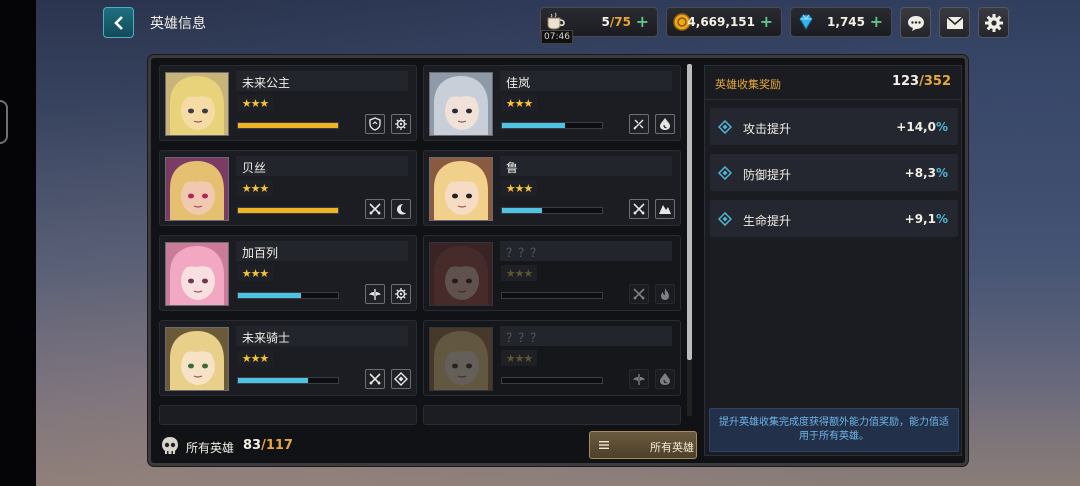  Describe the element at coordinates (210, 448) in the screenshot. I see `all-heroes-label: 所有英雄` at that location.